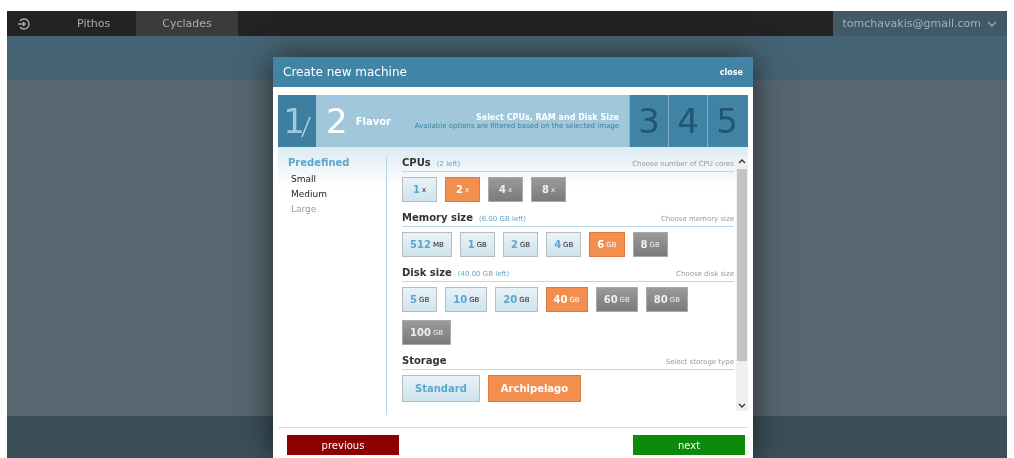 This screenshot has height=458, width=1014. Describe the element at coordinates (919, 23) in the screenshot. I see `user-menu: tomchavakis@gmail.com` at that location.